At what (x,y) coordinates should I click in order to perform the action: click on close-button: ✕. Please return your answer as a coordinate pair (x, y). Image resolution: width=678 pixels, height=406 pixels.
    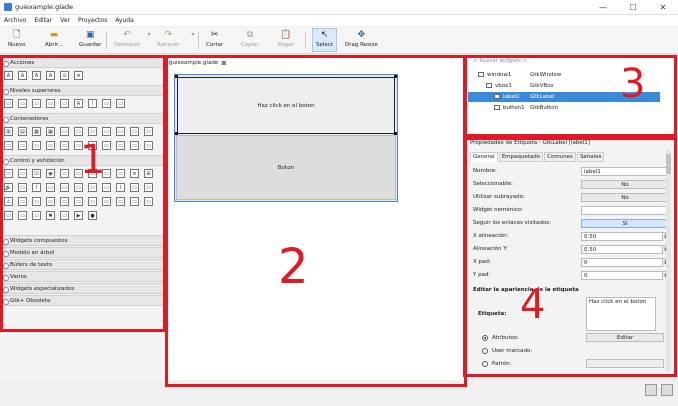
    Looking at the image, I should click on (663, 7).